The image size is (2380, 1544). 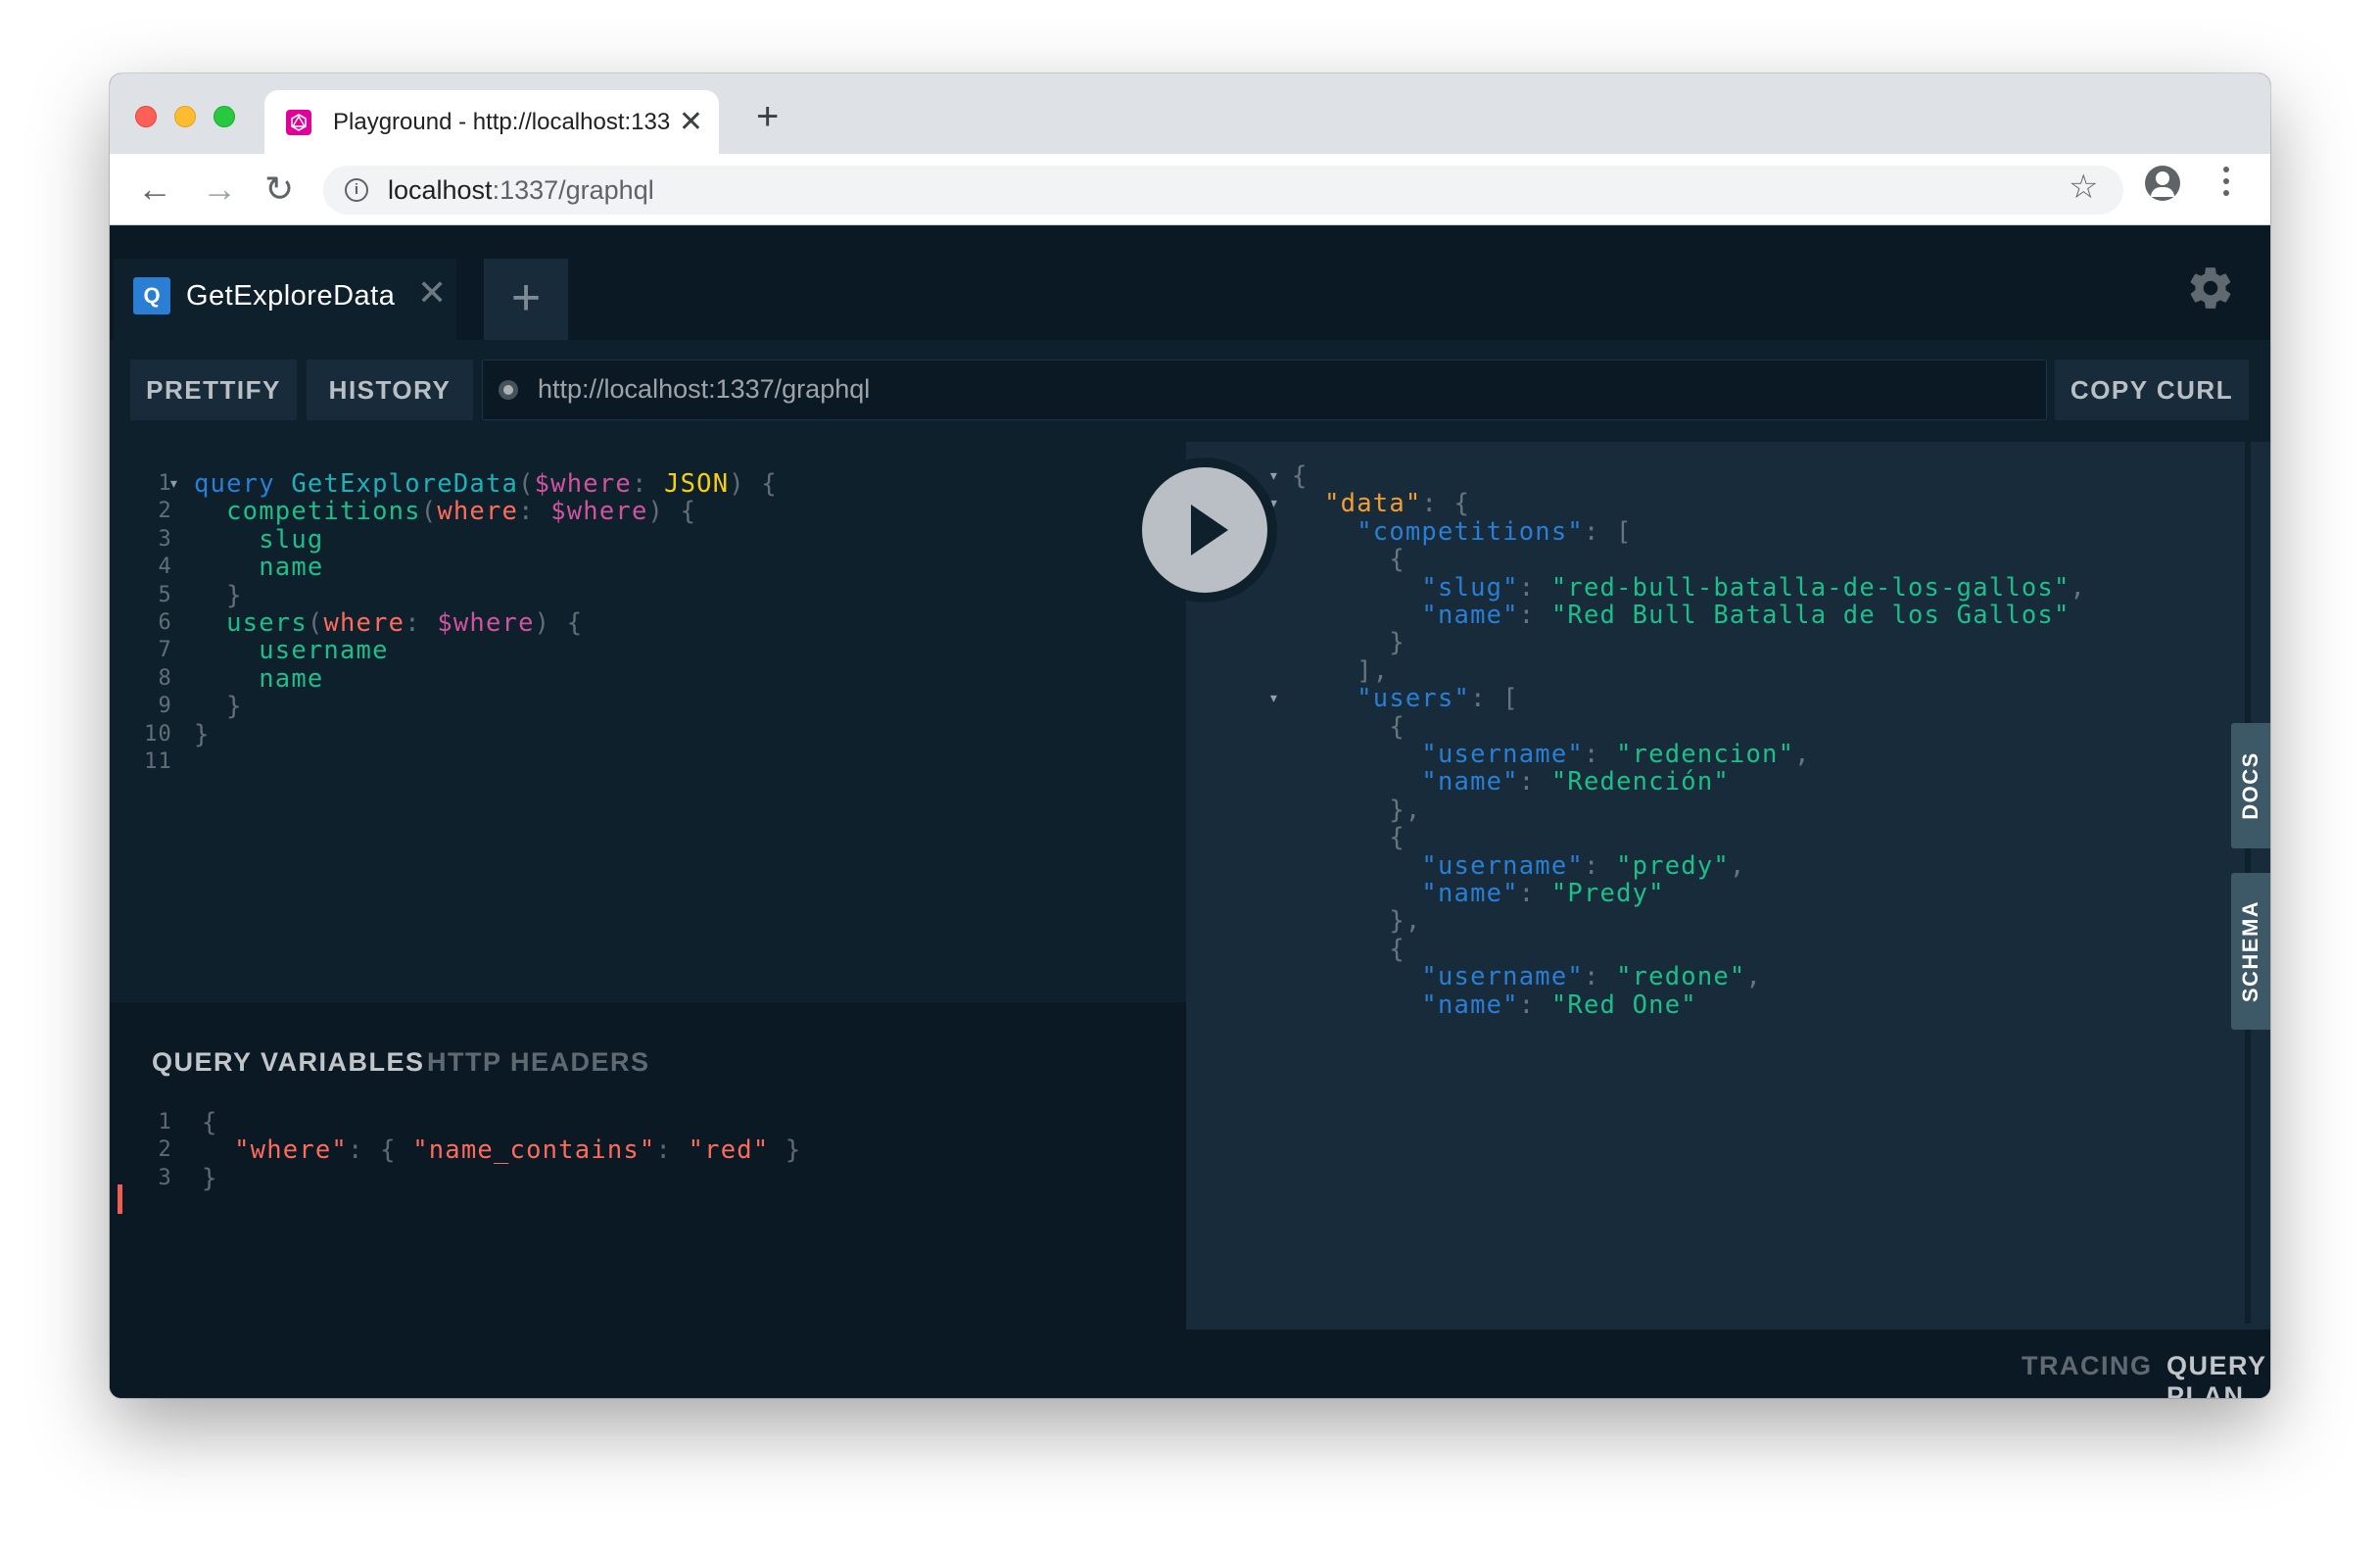 What do you see at coordinates (1623, 1005) in the screenshot?
I see `code-token: "Red One"` at bounding box center [1623, 1005].